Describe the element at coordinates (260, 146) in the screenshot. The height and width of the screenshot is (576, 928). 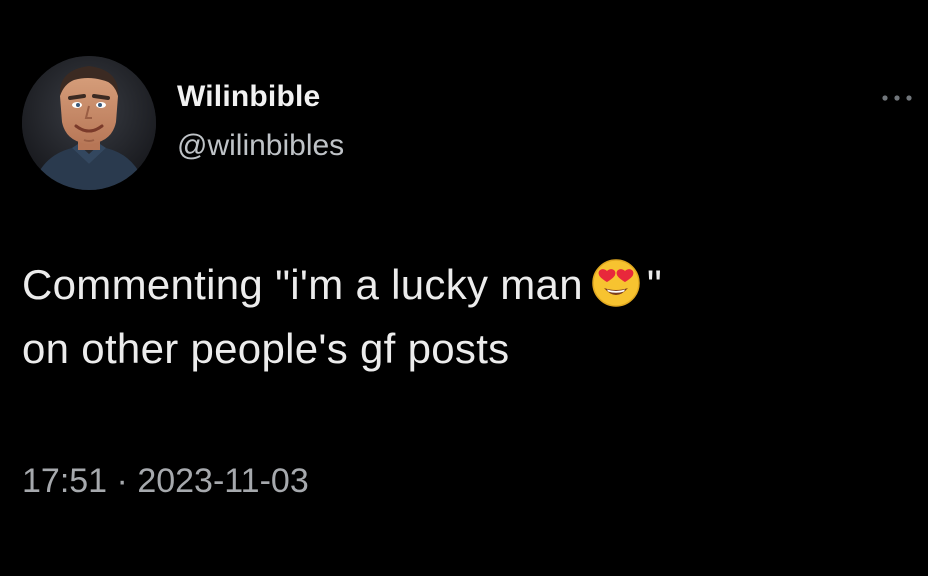
I see `handle: @wilinbibles` at that location.